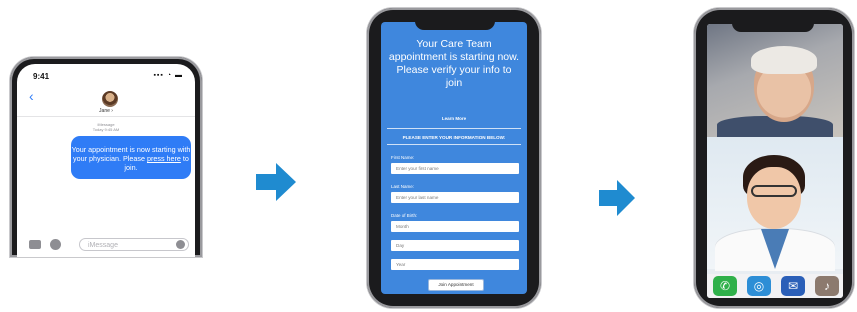 The height and width of the screenshot is (312, 857). Describe the element at coordinates (164, 158) in the screenshot. I see `press-here-link: press here` at that location.